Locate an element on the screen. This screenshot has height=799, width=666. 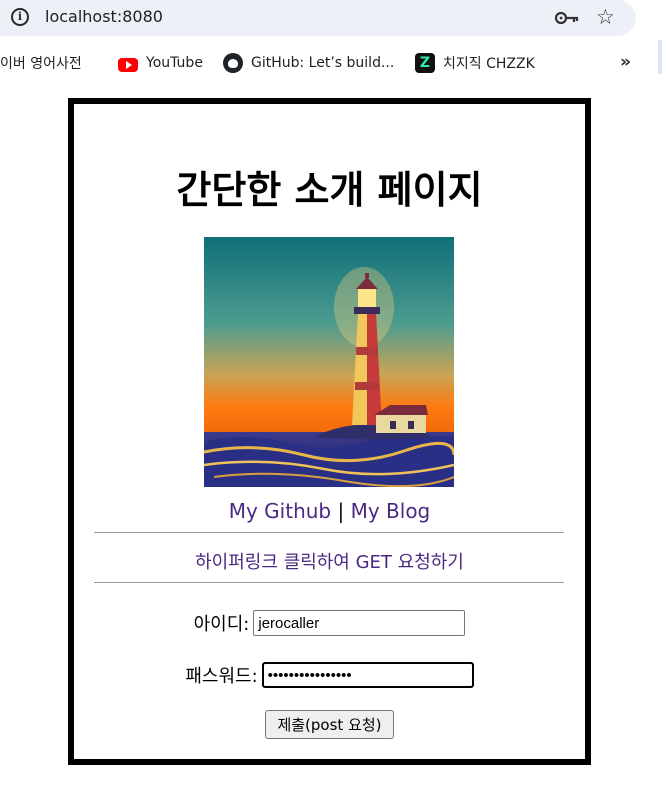
password-label: 패스워드: is located at coordinates (221, 676).